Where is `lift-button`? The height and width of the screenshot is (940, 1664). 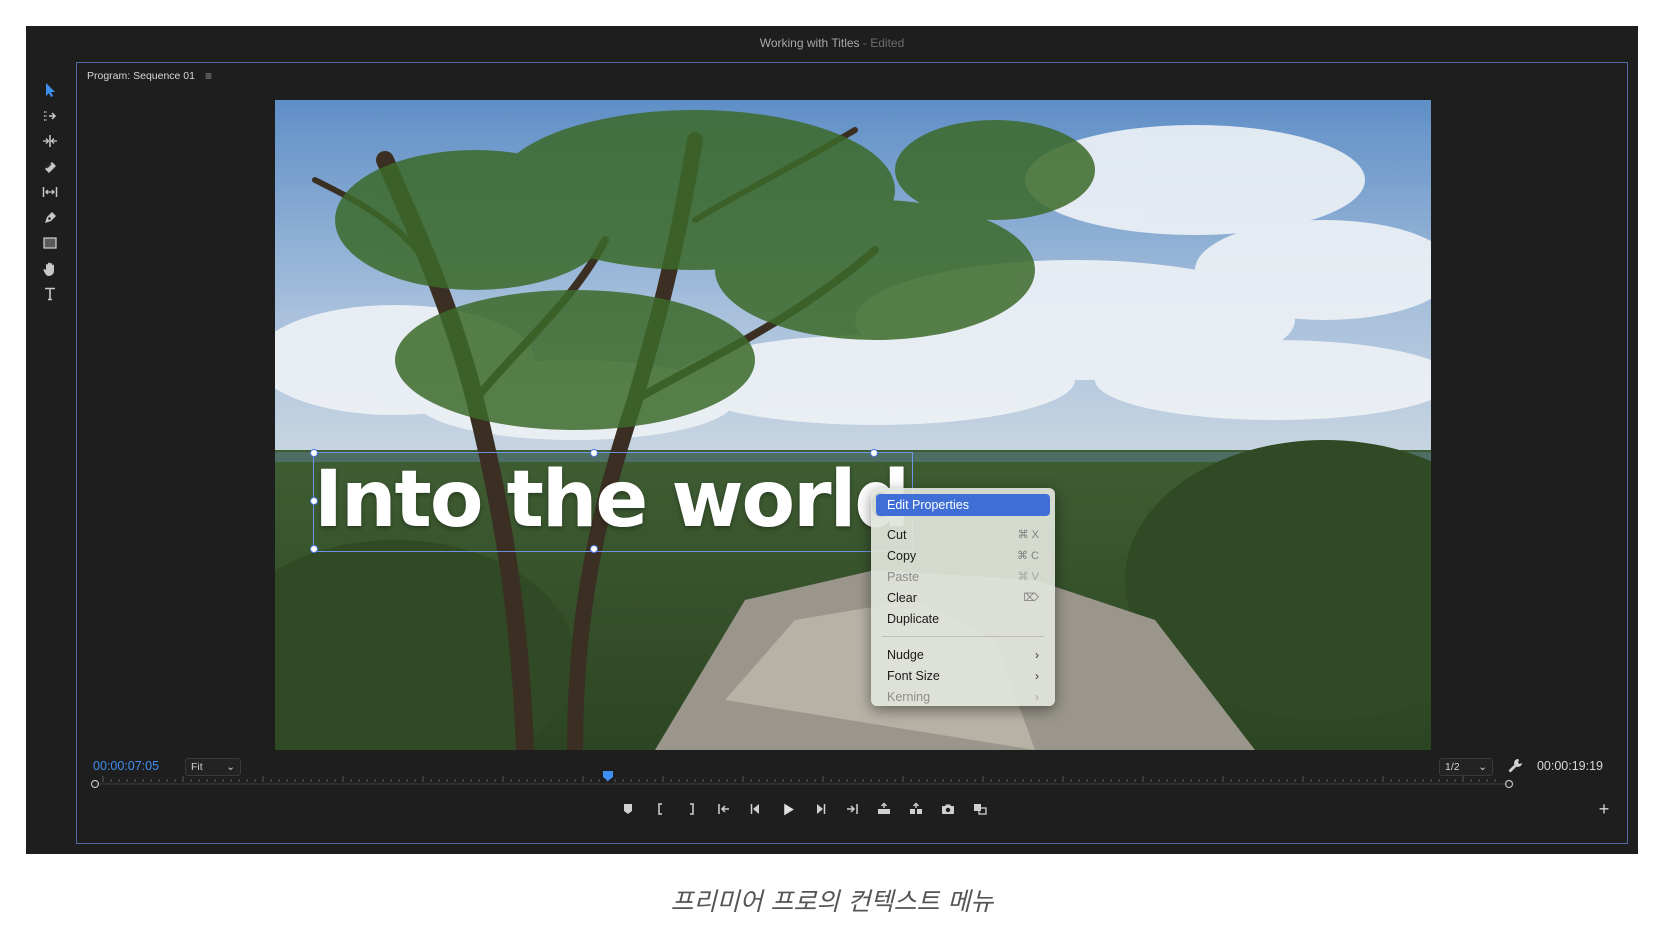 lift-button is located at coordinates (884, 809).